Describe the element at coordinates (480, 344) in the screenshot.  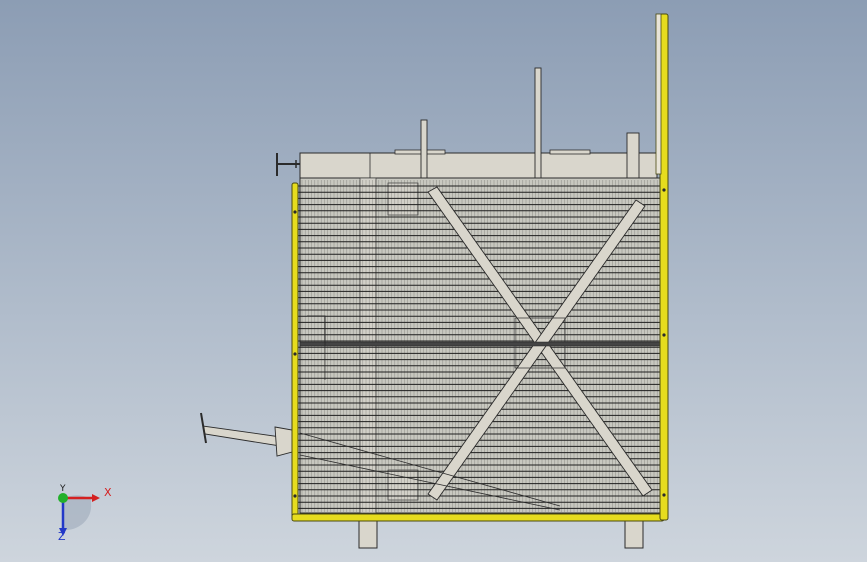
I see `mid-rail` at that location.